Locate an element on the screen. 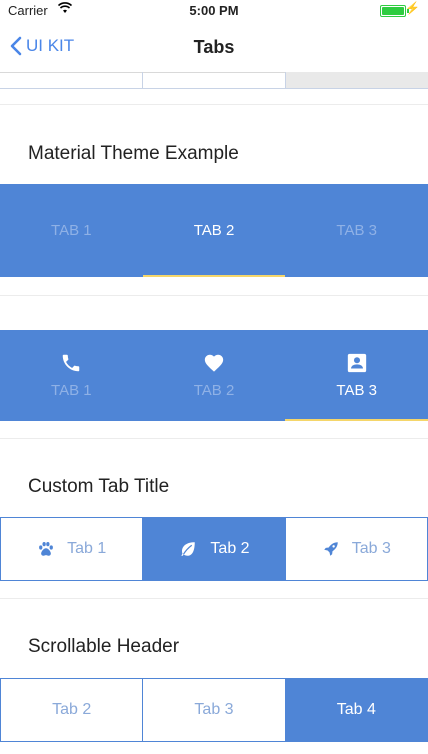 The width and height of the screenshot is (428, 754). material-tab-bar: TAB 1 TAB 2 TAB 3 is located at coordinates (214, 230).